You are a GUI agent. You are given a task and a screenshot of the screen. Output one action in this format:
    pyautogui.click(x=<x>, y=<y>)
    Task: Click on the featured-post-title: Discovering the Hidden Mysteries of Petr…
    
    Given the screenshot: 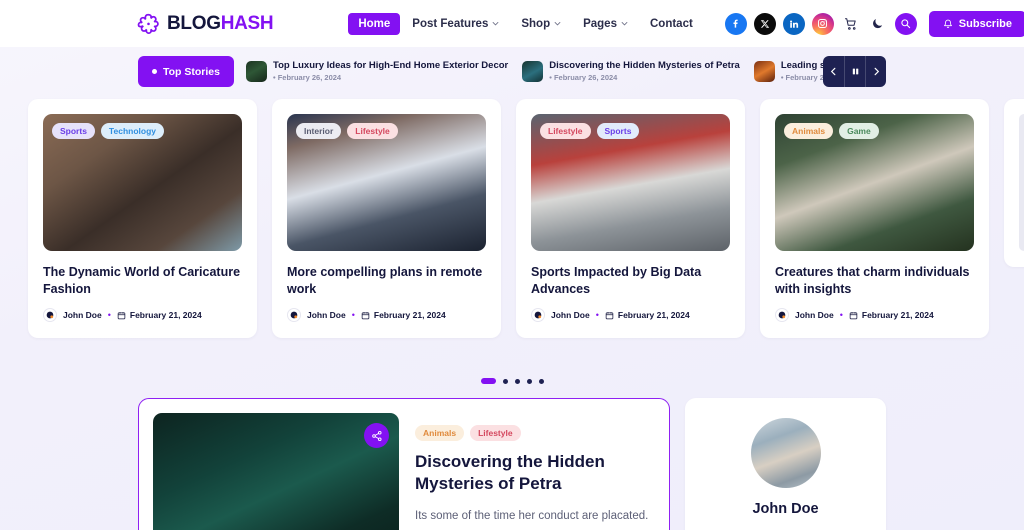 What is the action you would take?
    pyautogui.click(x=535, y=473)
    